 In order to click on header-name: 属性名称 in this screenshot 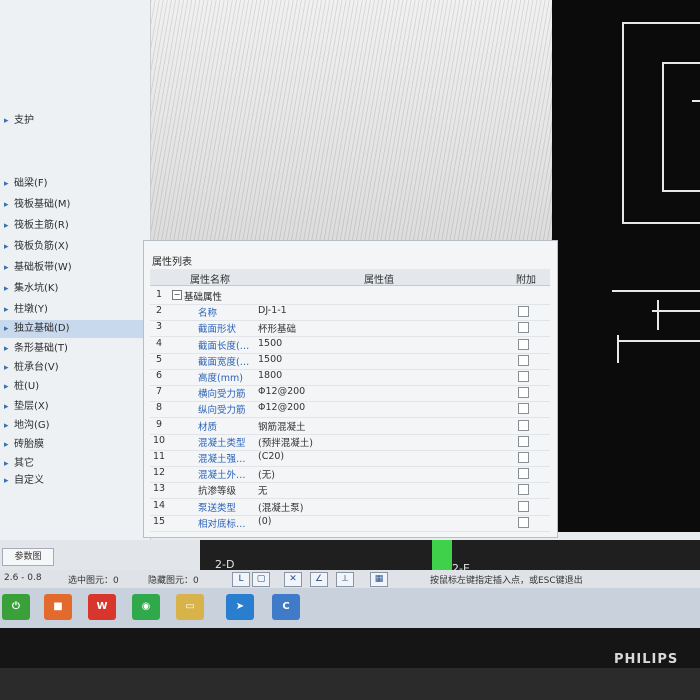, I will do `click(210, 280)`.